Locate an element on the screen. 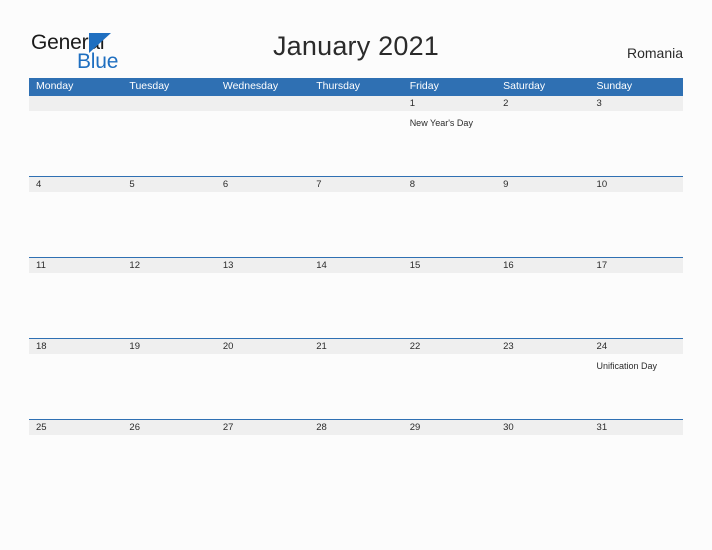 This screenshot has width=712, height=550. event-label: Unification Day is located at coordinates (627, 366).